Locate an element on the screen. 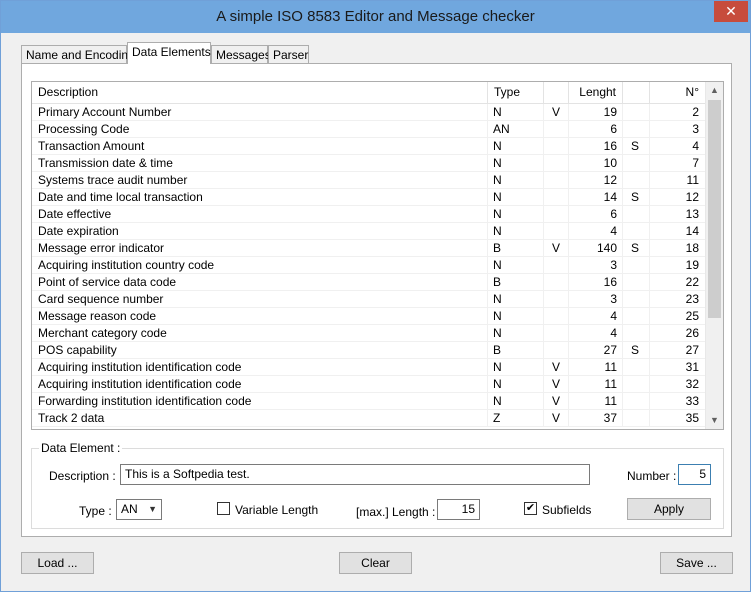  description-label: Description : is located at coordinates (82, 476).